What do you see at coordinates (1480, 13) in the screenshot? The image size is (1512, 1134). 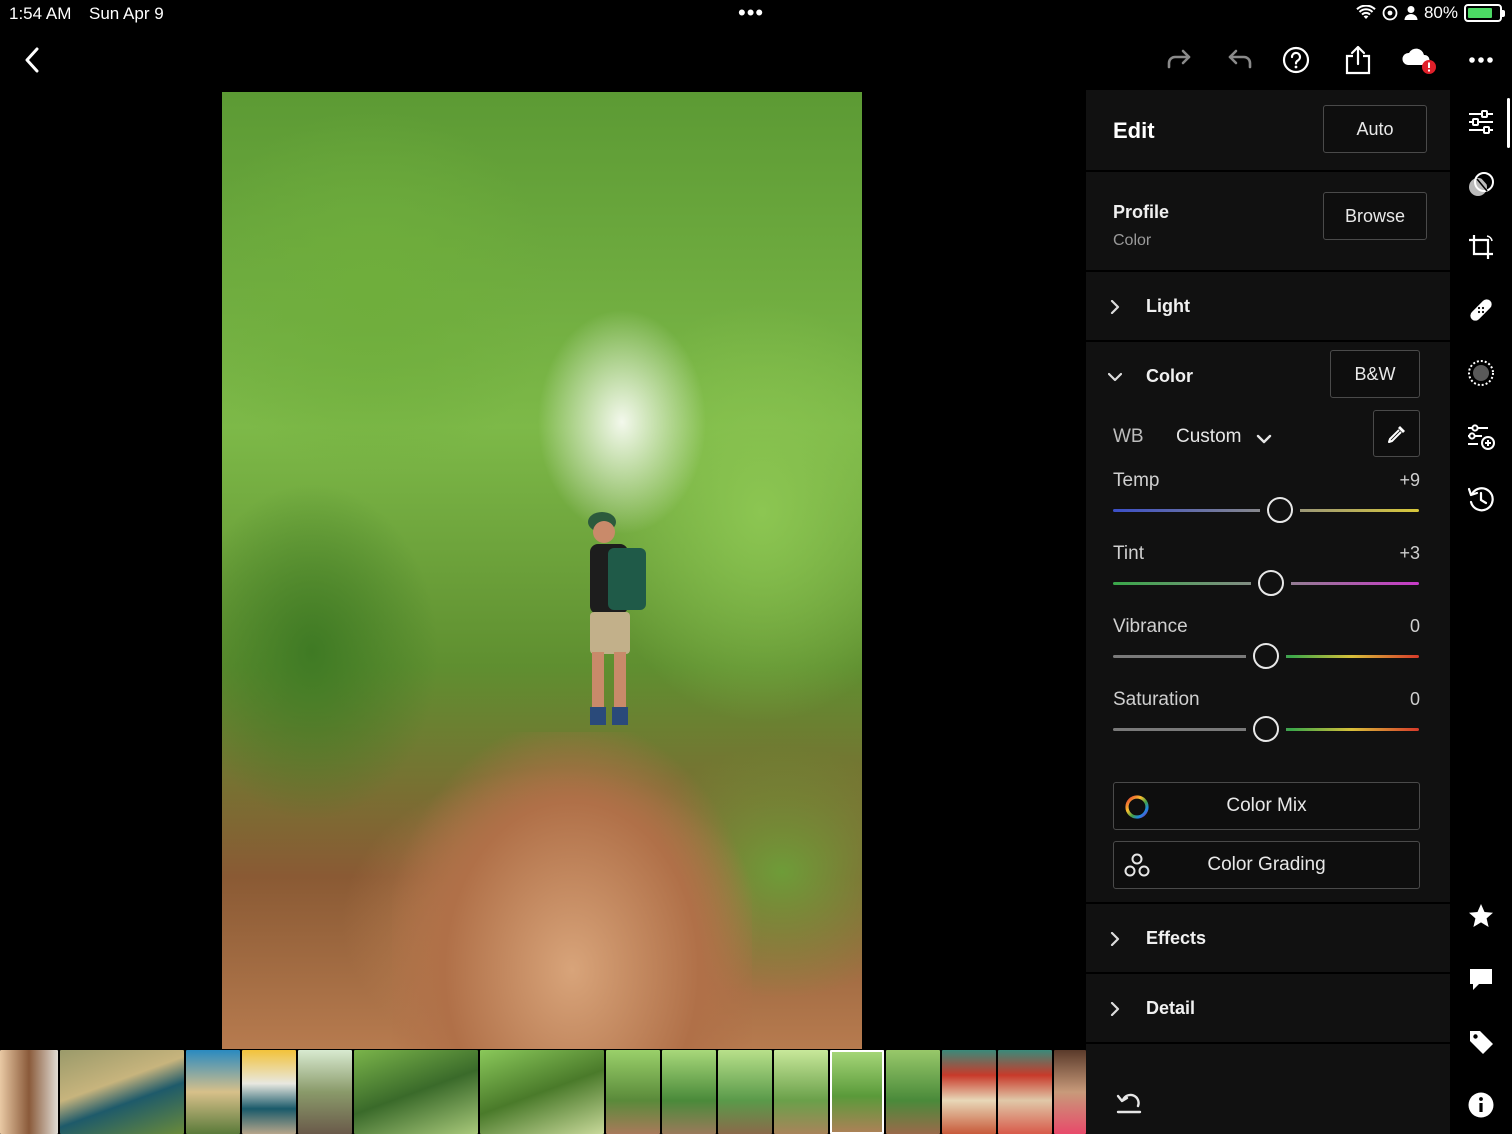 I see `battery-fill` at bounding box center [1480, 13].